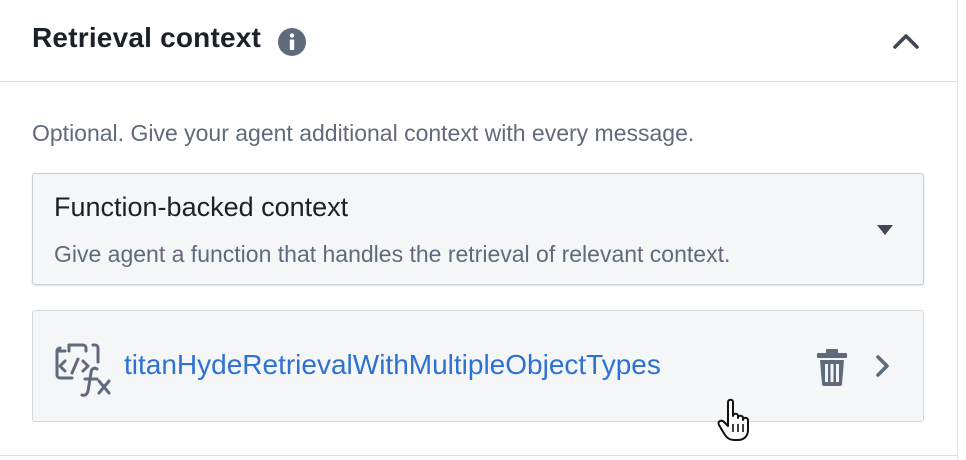 This screenshot has width=966, height=460. I want to click on pointer-hand-cursor-icon, so click(733, 419).